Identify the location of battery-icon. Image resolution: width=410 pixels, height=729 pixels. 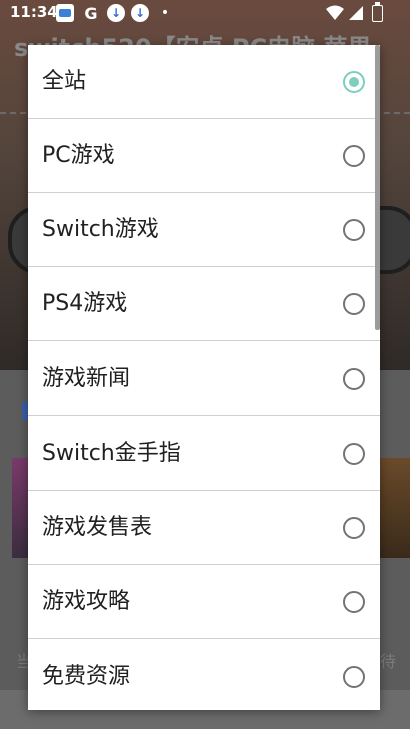
(377, 11).